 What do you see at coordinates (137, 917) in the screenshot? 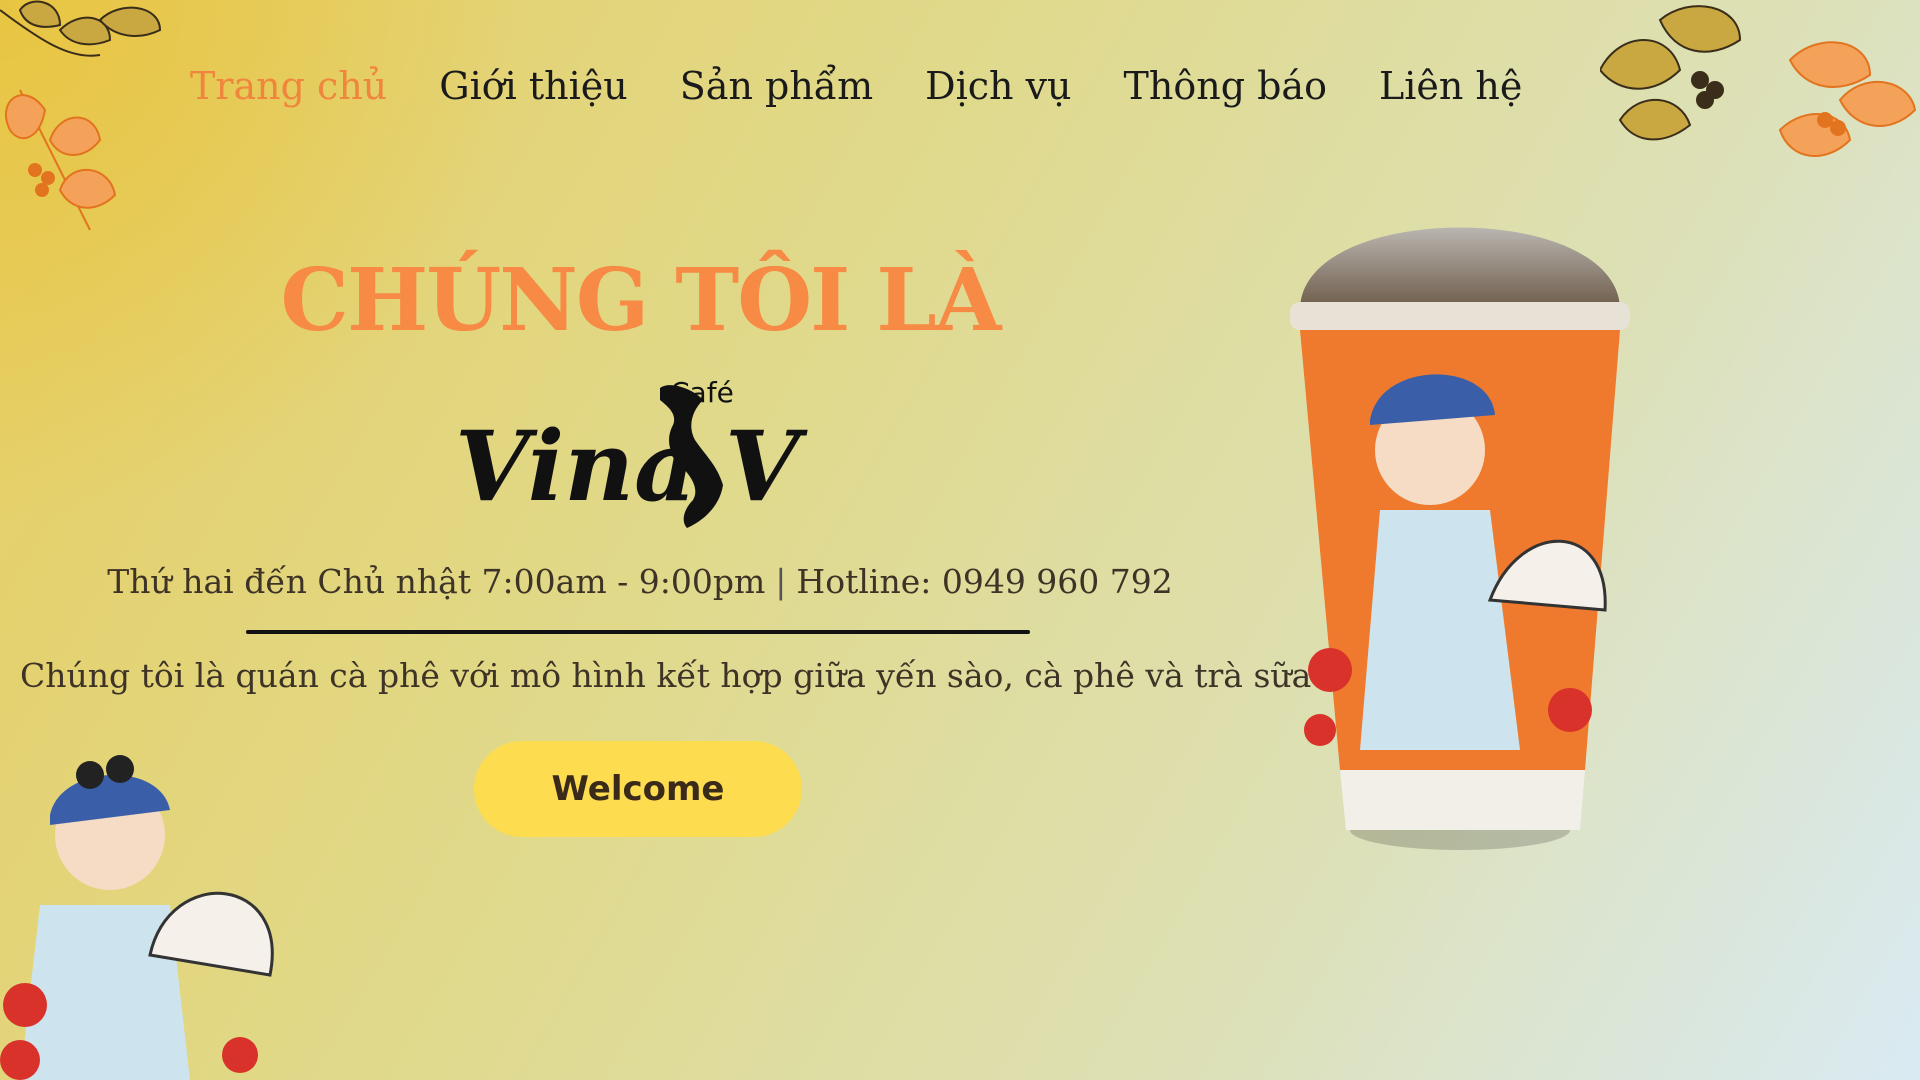
I see `girl-with-fan-illustration-icon` at bounding box center [137, 917].